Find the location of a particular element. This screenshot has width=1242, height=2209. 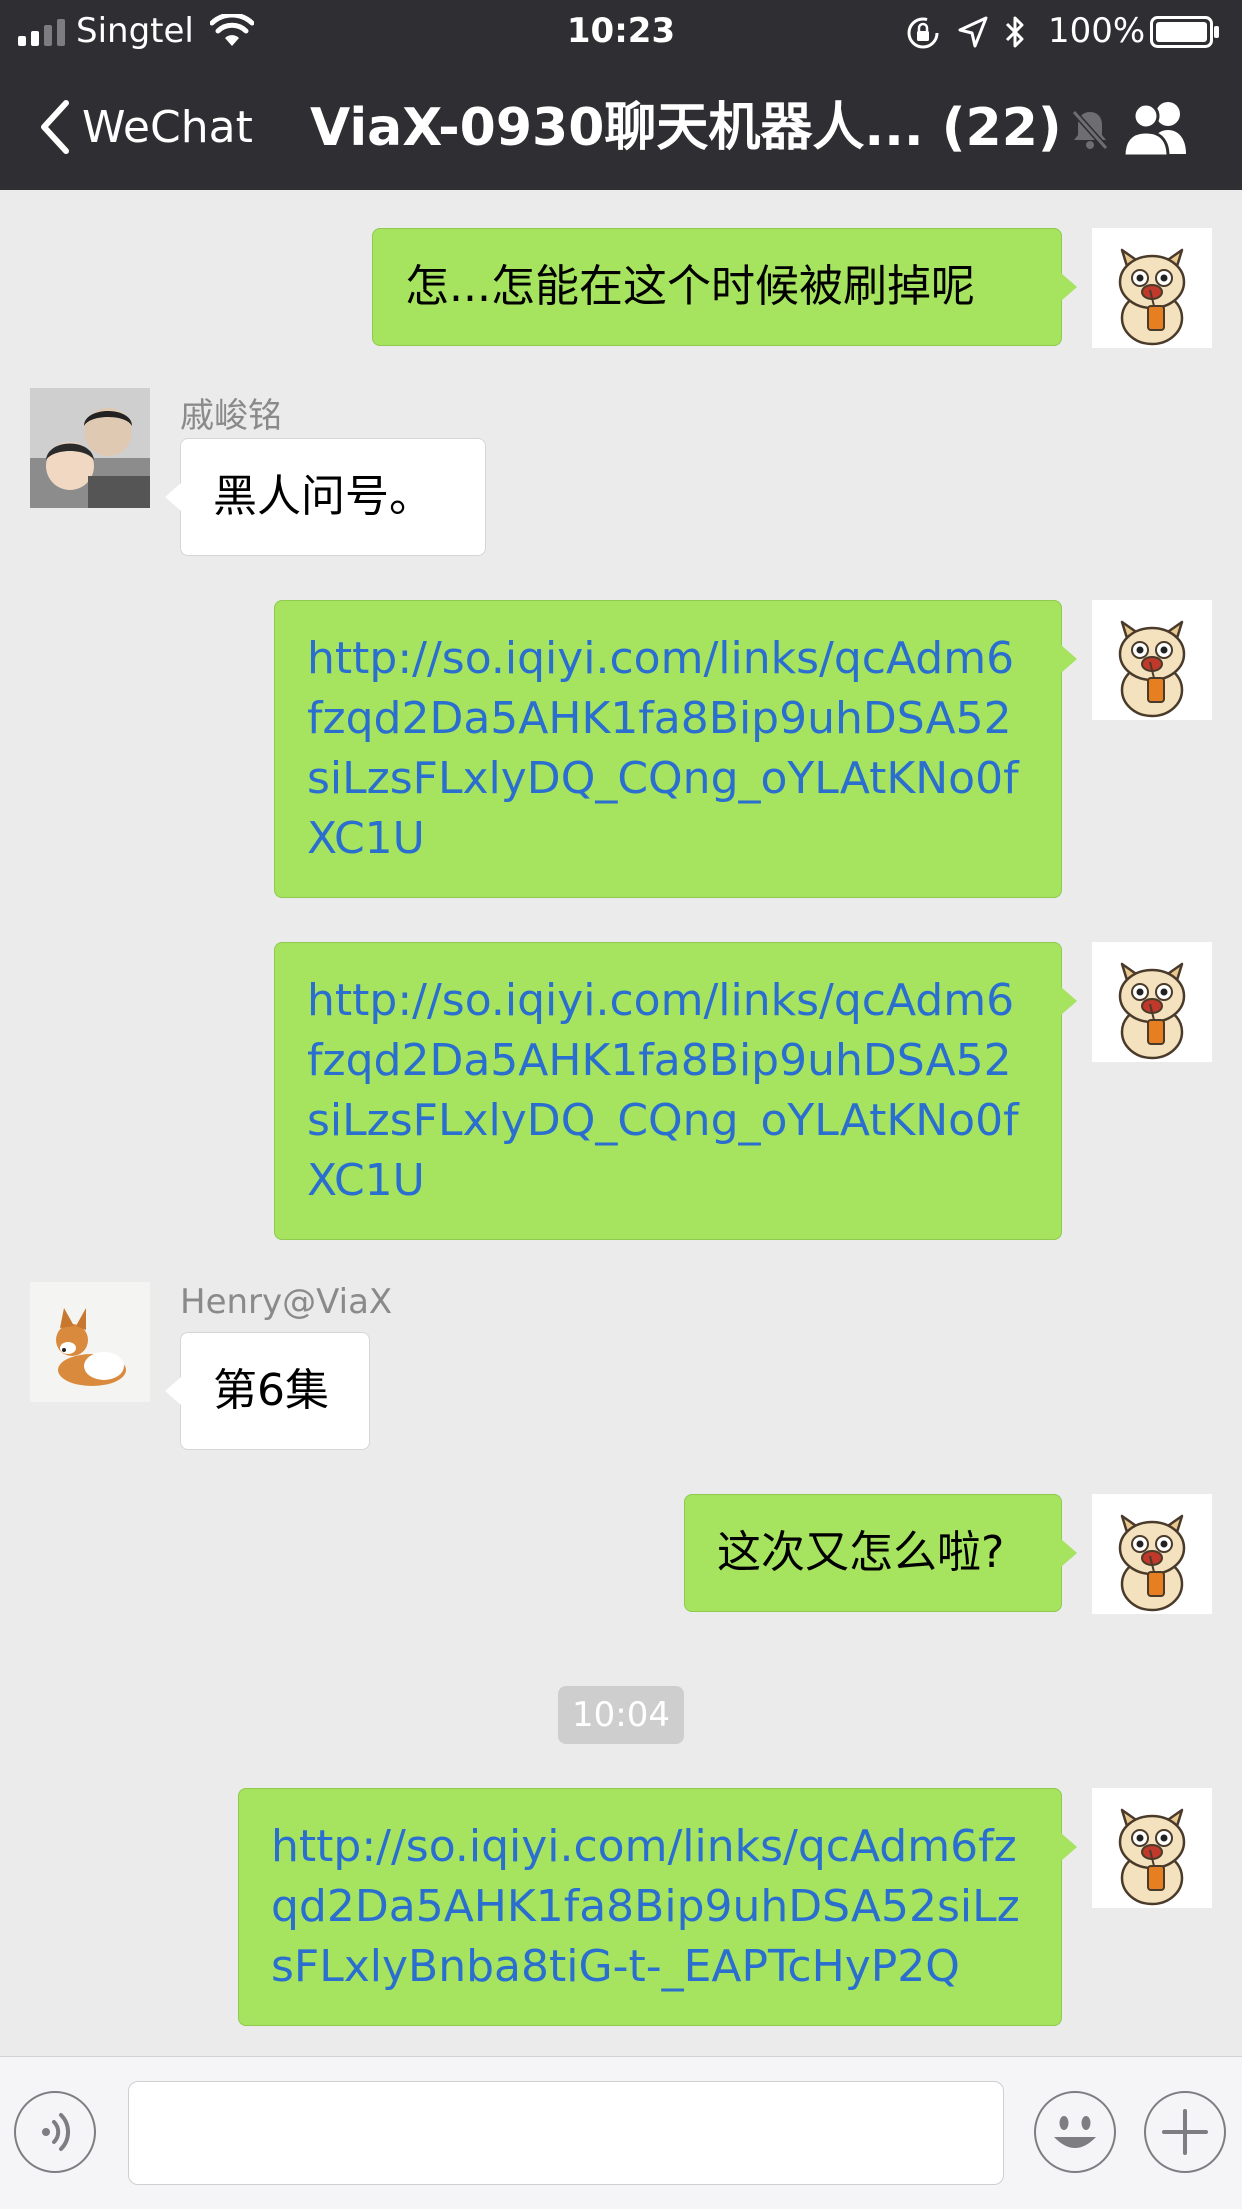

input-bar is located at coordinates (621, 2132).